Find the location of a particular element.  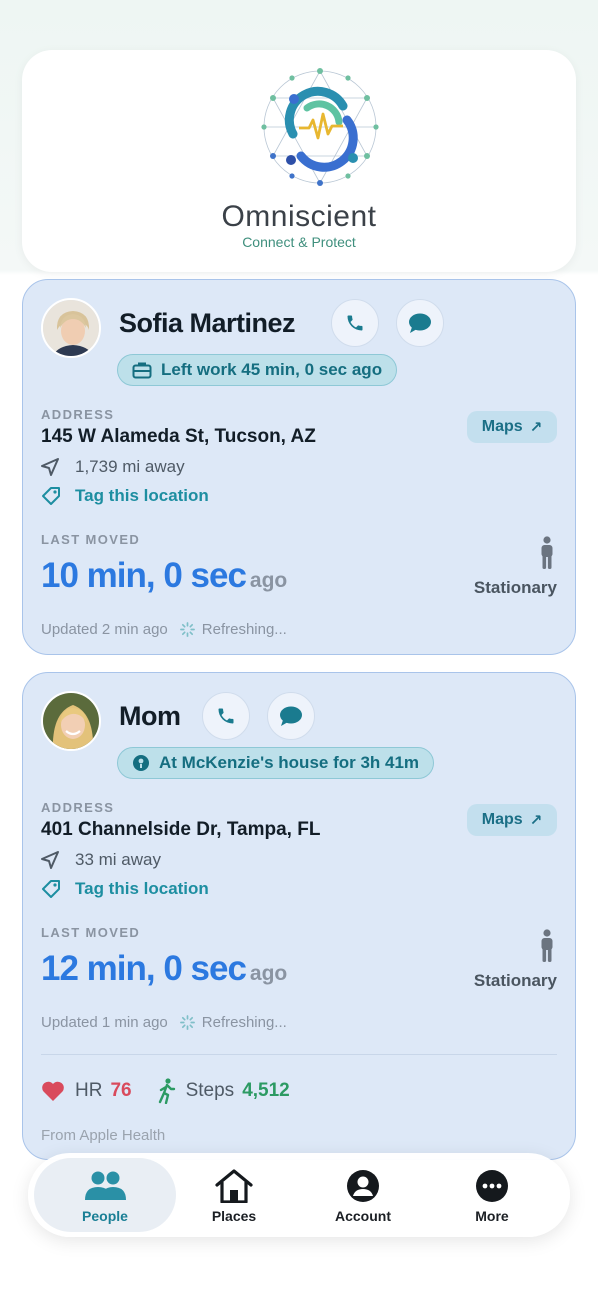

nav-people: People is located at coordinates (105, 1195).